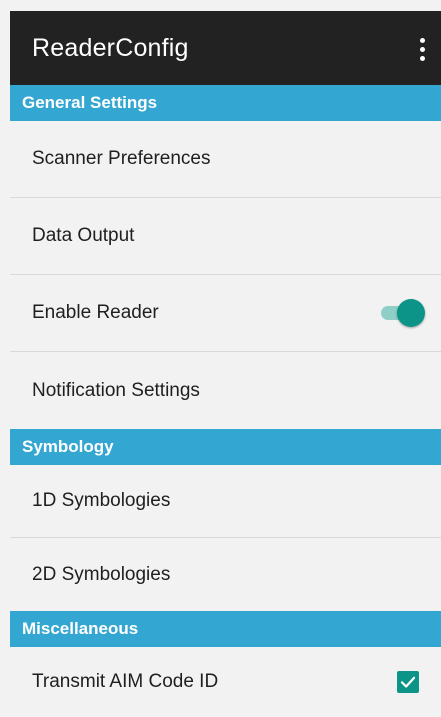  I want to click on item-label: 1D Symbologies, so click(101, 500).